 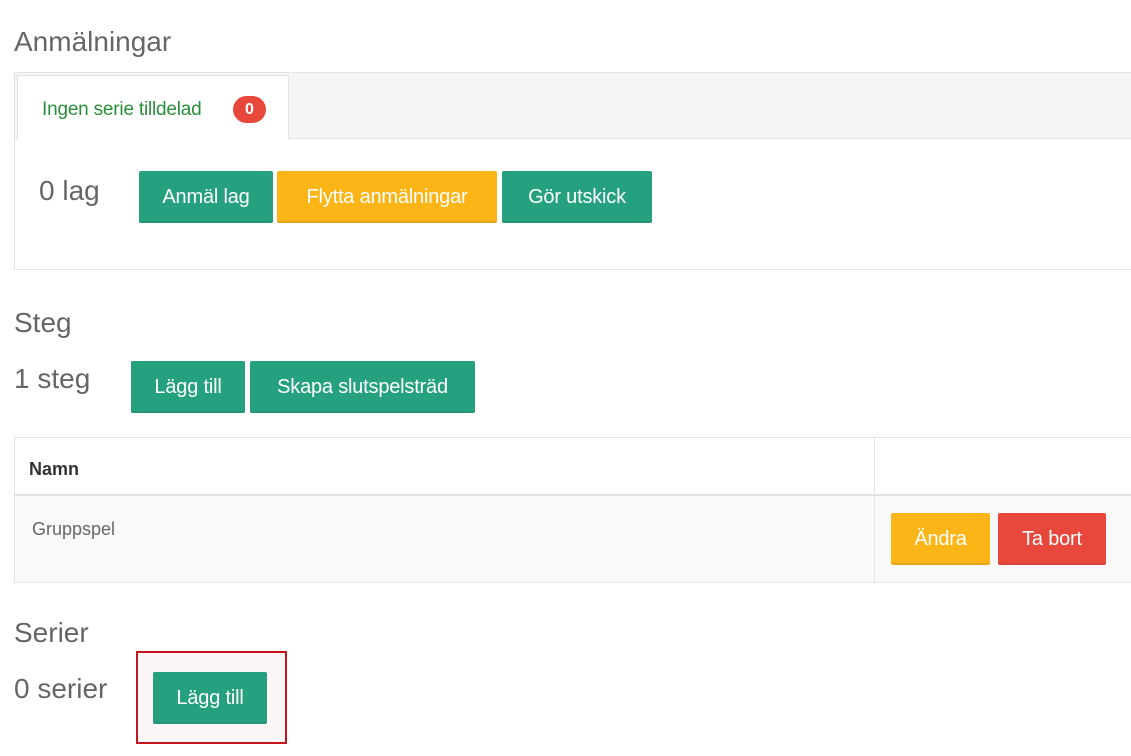 What do you see at coordinates (52, 378) in the screenshot?
I see `stage-count: 1 steg` at bounding box center [52, 378].